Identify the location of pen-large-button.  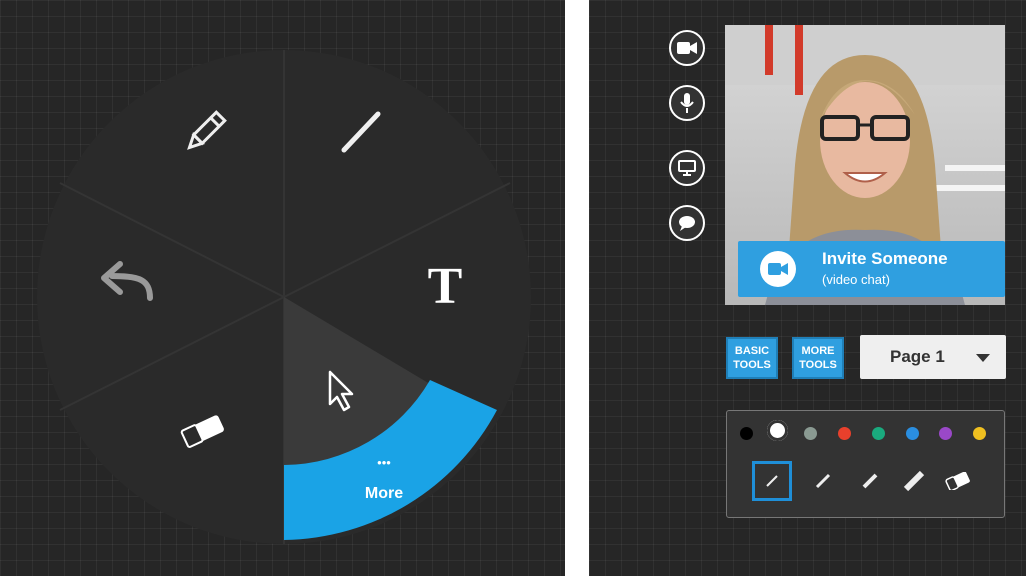
(914, 481).